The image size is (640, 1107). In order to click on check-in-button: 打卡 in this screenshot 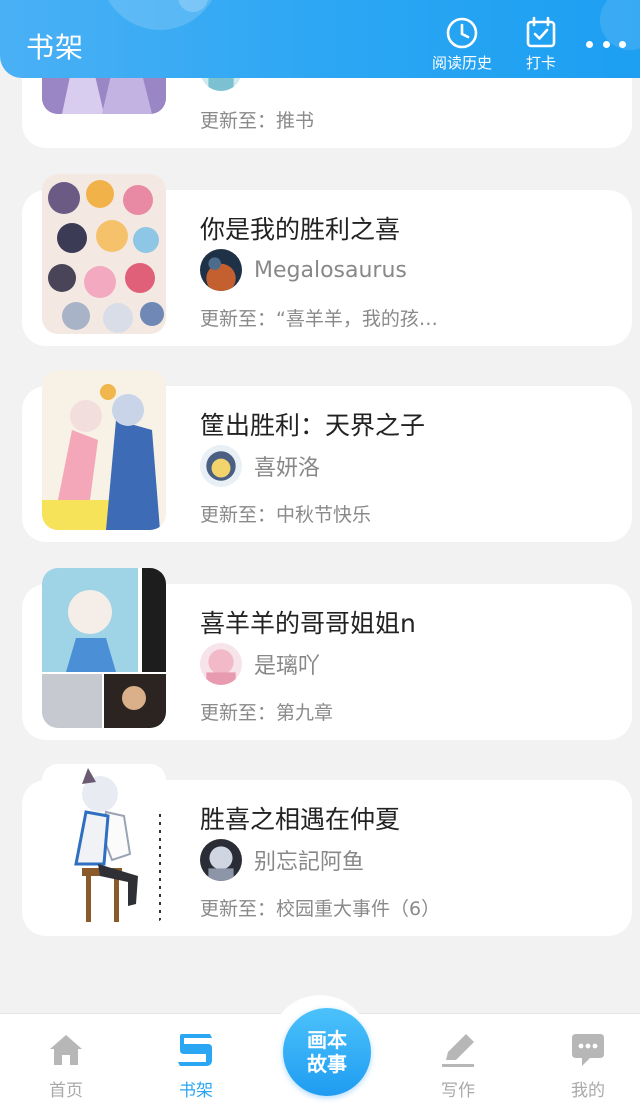, I will do `click(541, 44)`.